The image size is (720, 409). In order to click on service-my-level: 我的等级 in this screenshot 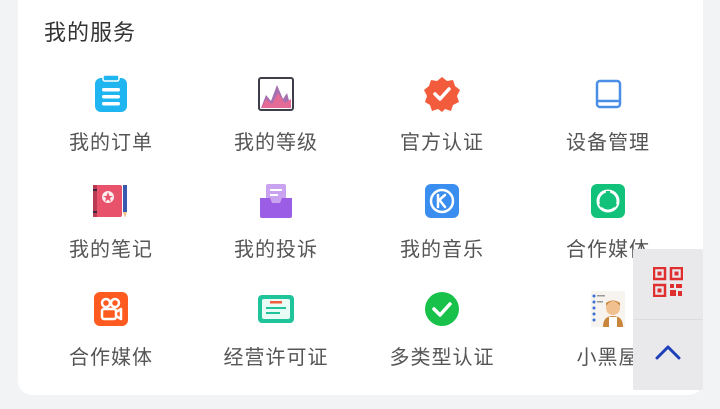, I will do `click(276, 121)`.